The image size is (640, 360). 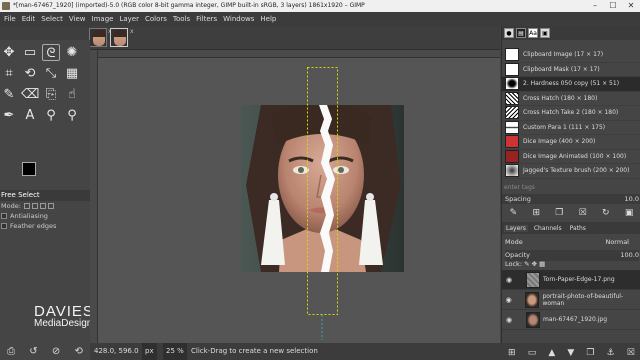 I want to click on menu-tools: Tools, so click(x=181, y=19).